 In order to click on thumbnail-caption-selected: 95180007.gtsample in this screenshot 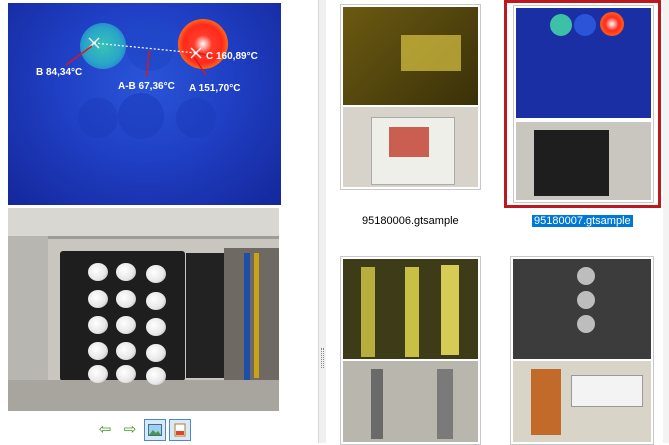, I will do `click(582, 221)`.